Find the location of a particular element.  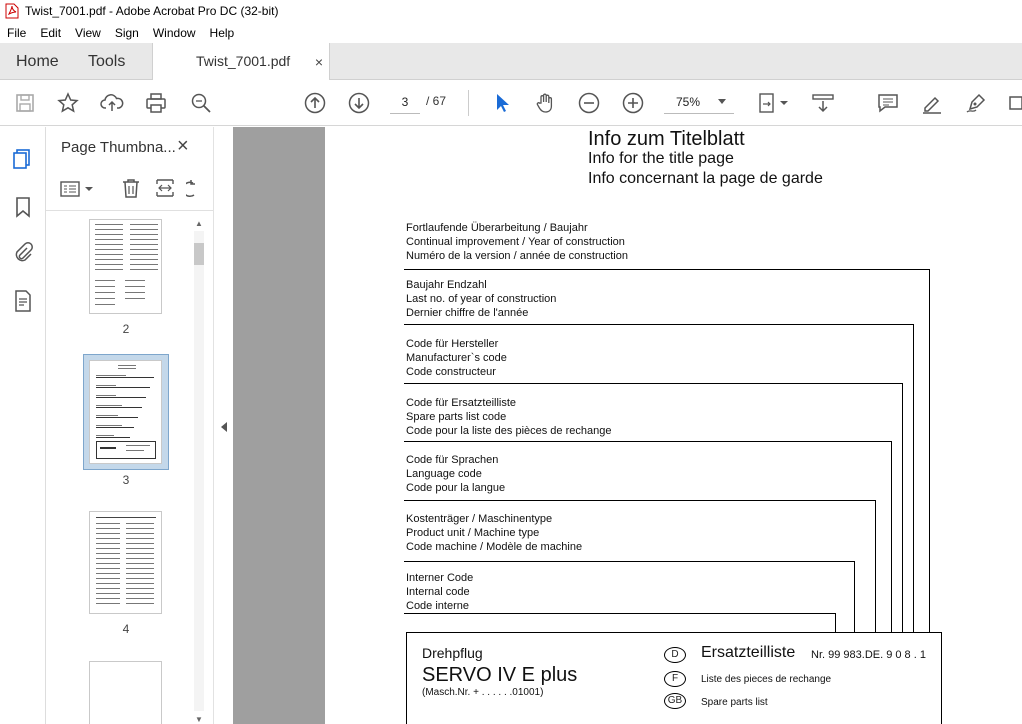

thumbnail-page-3-label: 3 is located at coordinates (126, 480).